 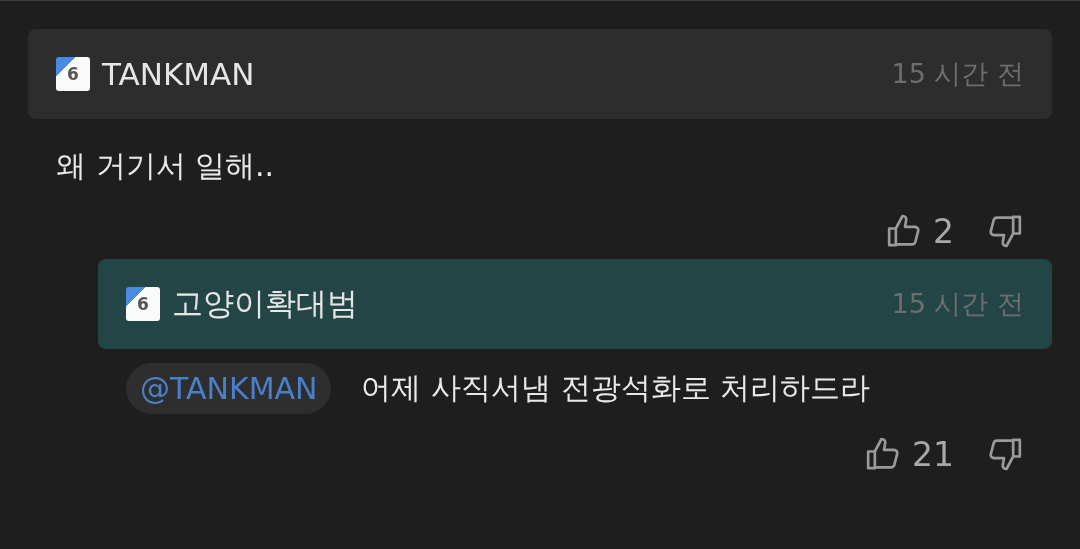 What do you see at coordinates (909, 454) in the screenshot?
I see `like-button: 21` at bounding box center [909, 454].